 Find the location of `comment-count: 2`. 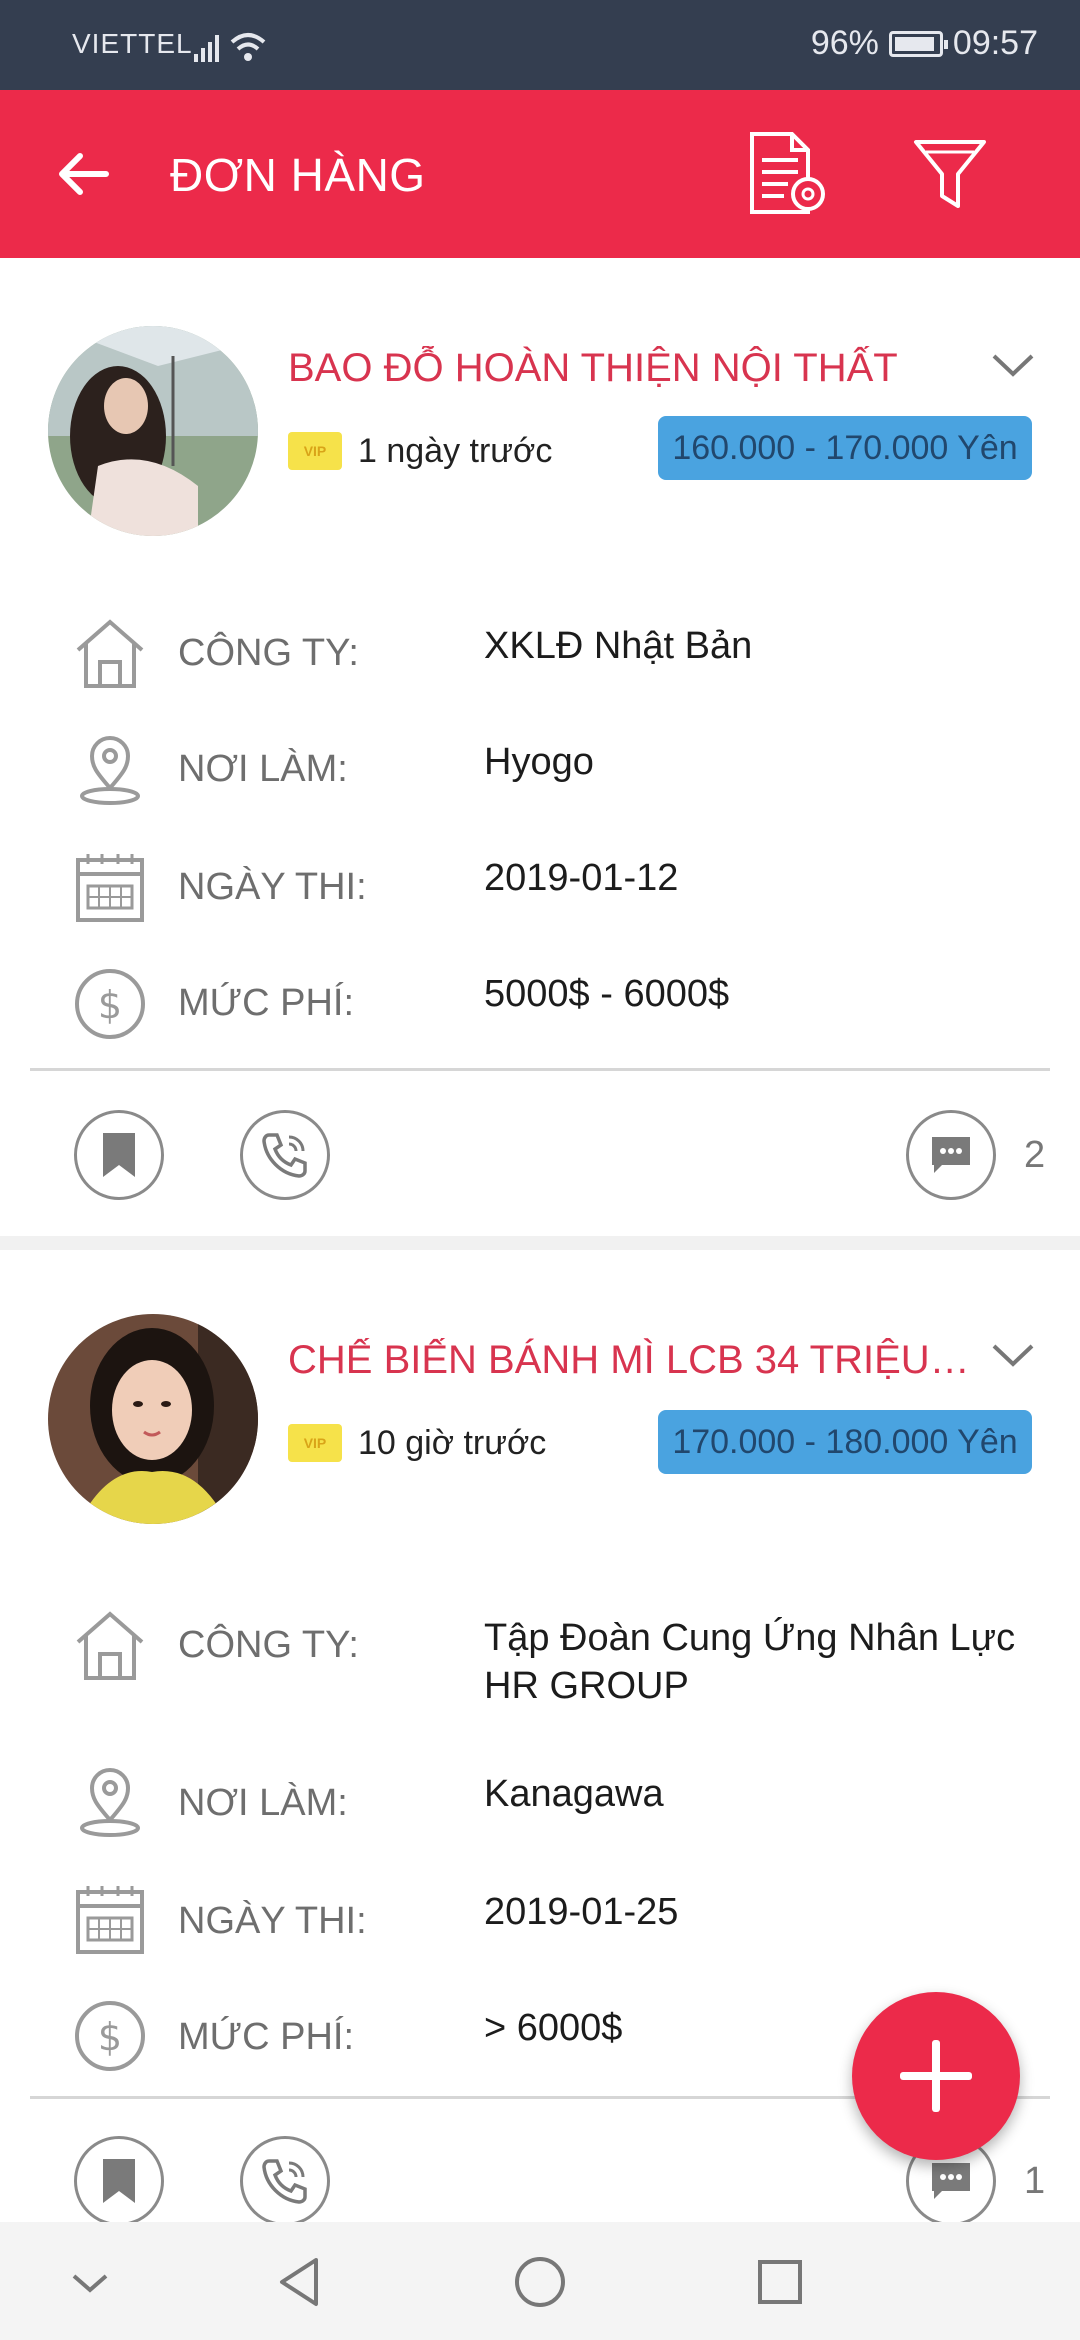

comment-count: 2 is located at coordinates (1035, 1155).